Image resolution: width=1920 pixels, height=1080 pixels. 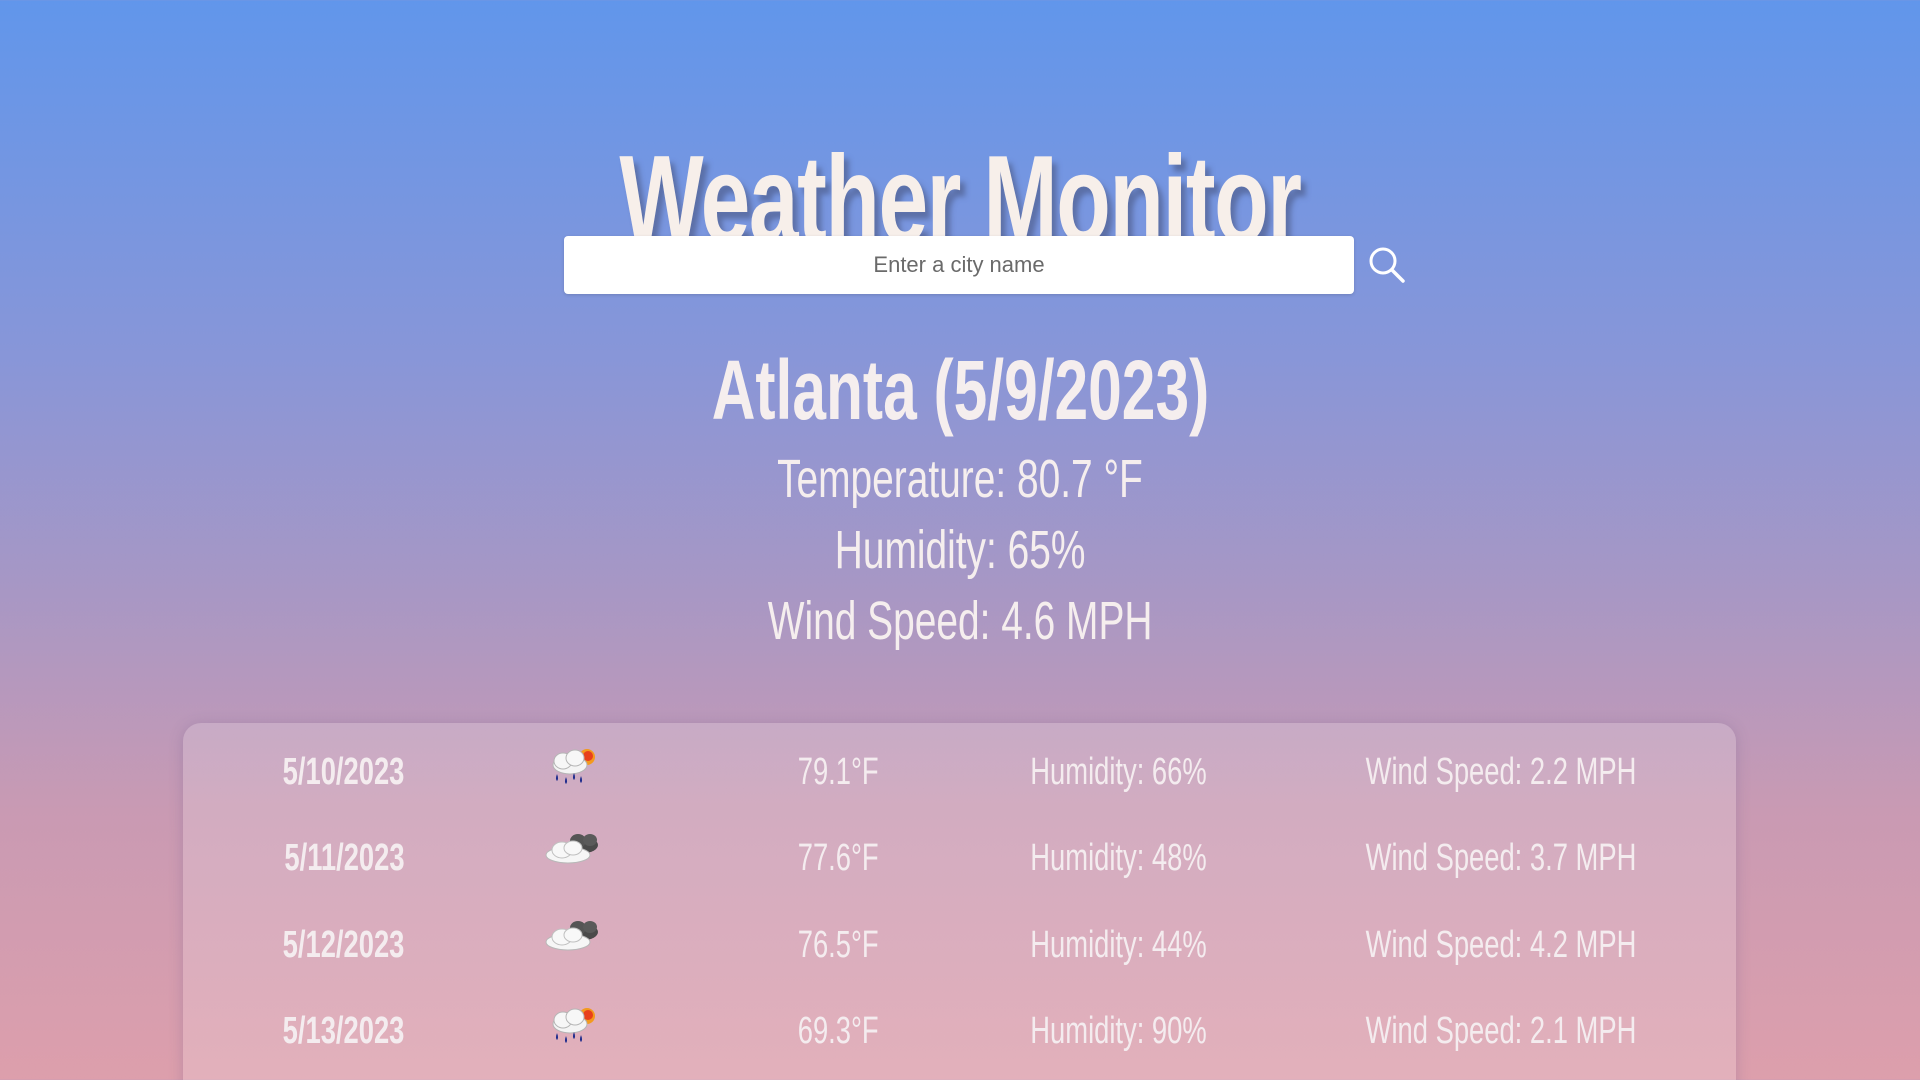 What do you see at coordinates (344, 1031) in the screenshot?
I see `forecast-date: 5/13/2023` at bounding box center [344, 1031].